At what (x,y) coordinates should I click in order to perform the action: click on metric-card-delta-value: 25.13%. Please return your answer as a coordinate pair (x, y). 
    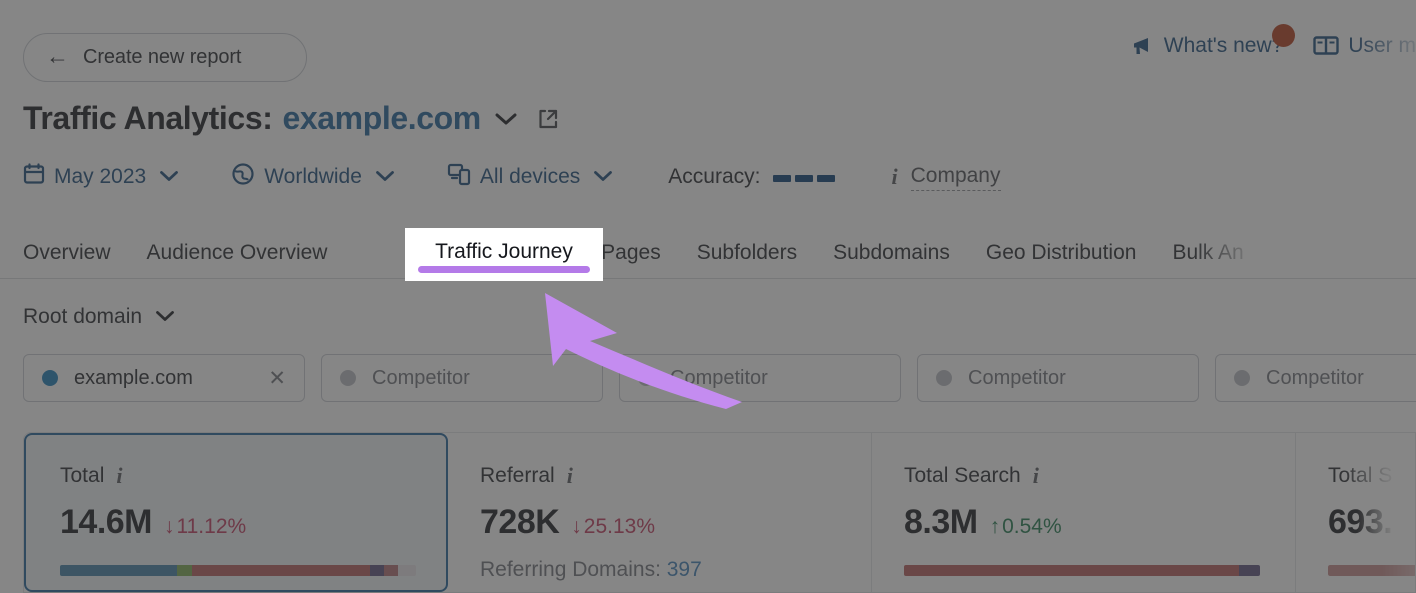
    Looking at the image, I should click on (619, 526).